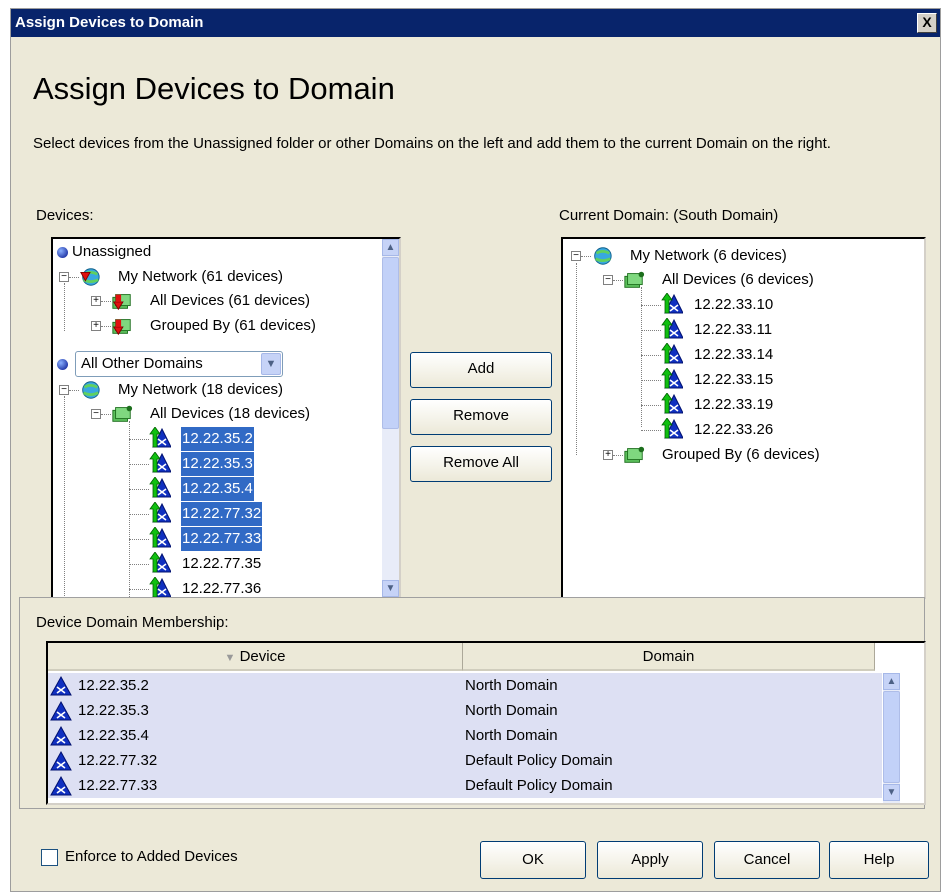 Image resolution: width=941 pixels, height=894 pixels. I want to click on column-header-device: ▼ Device, so click(255, 657).